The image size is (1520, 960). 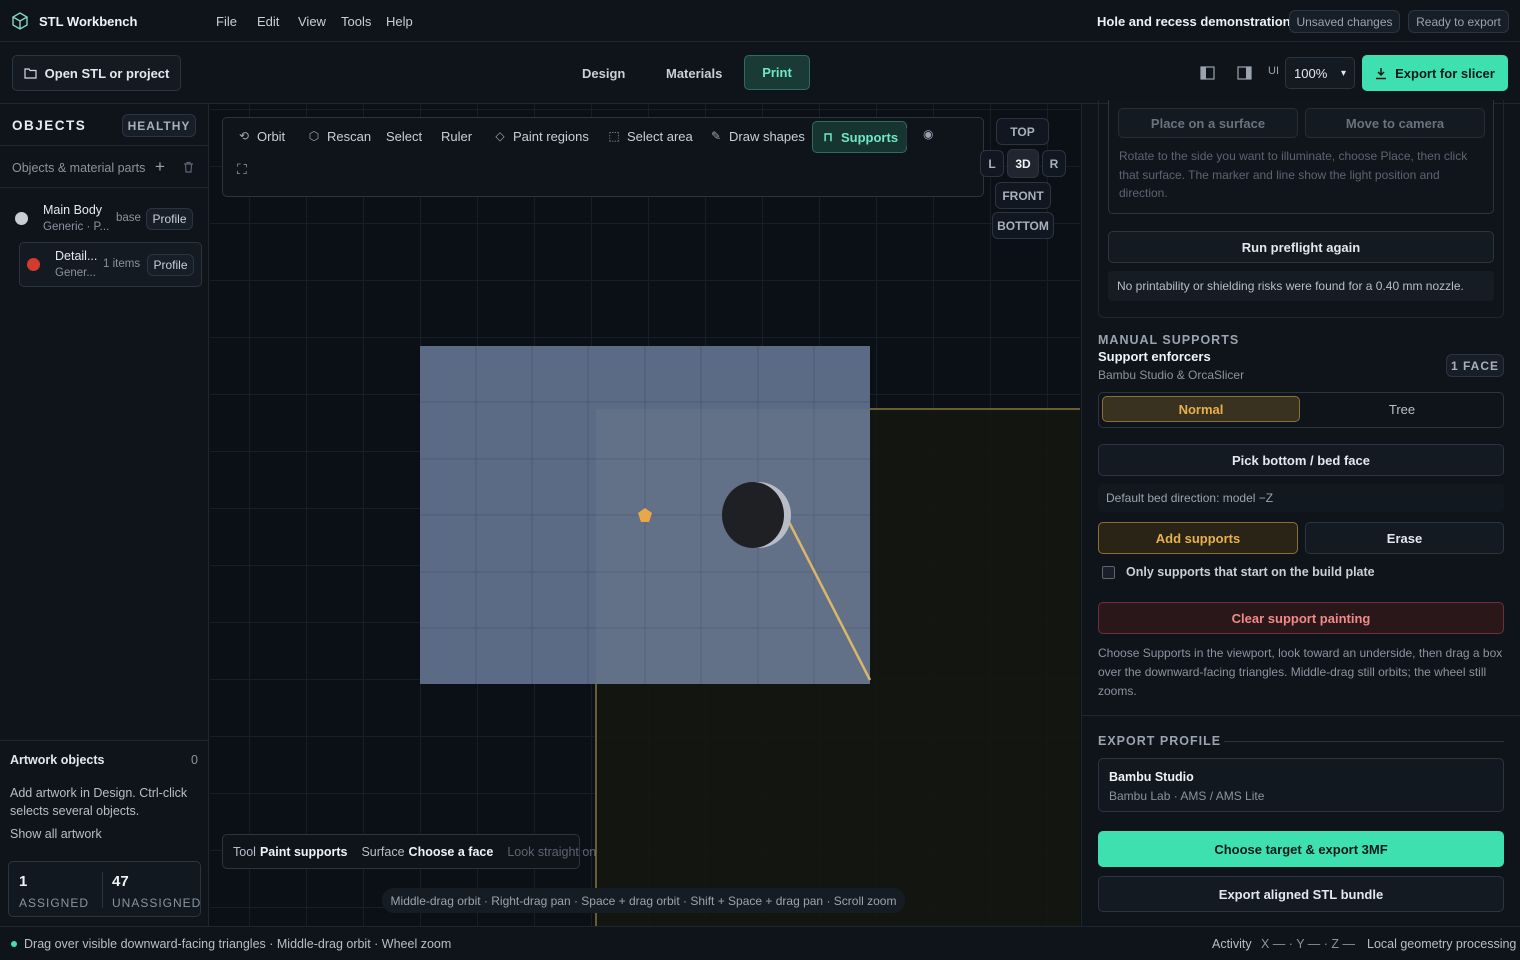 I want to click on tool-select: Select, so click(x=404, y=136).